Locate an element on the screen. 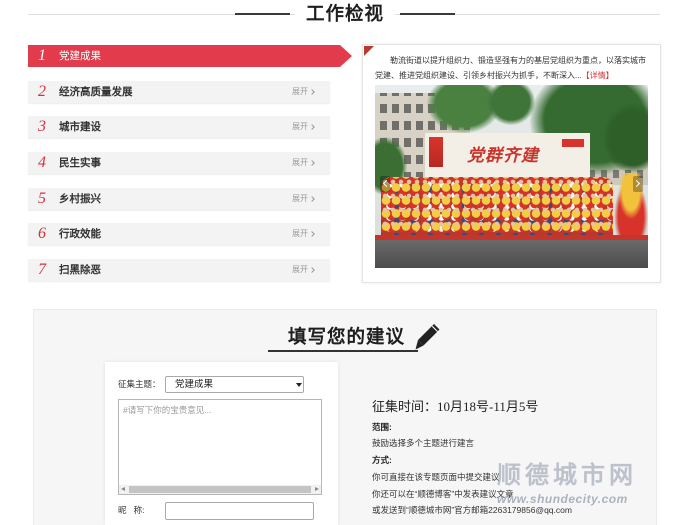 This screenshot has height=525, width=686. topic-item-administrative-efficiency: 6 行政效能 展开 is located at coordinates (179, 234).